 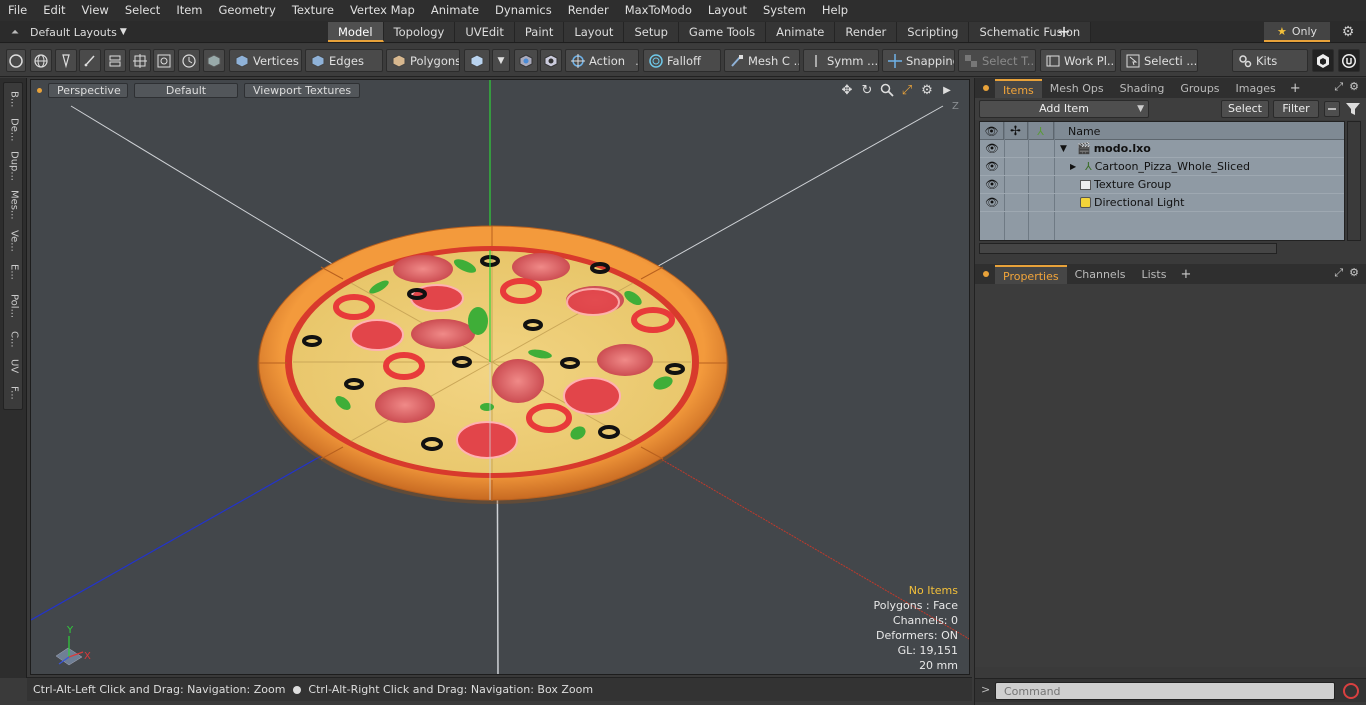 What do you see at coordinates (1353, 109) in the screenshot?
I see `funnel-icon` at bounding box center [1353, 109].